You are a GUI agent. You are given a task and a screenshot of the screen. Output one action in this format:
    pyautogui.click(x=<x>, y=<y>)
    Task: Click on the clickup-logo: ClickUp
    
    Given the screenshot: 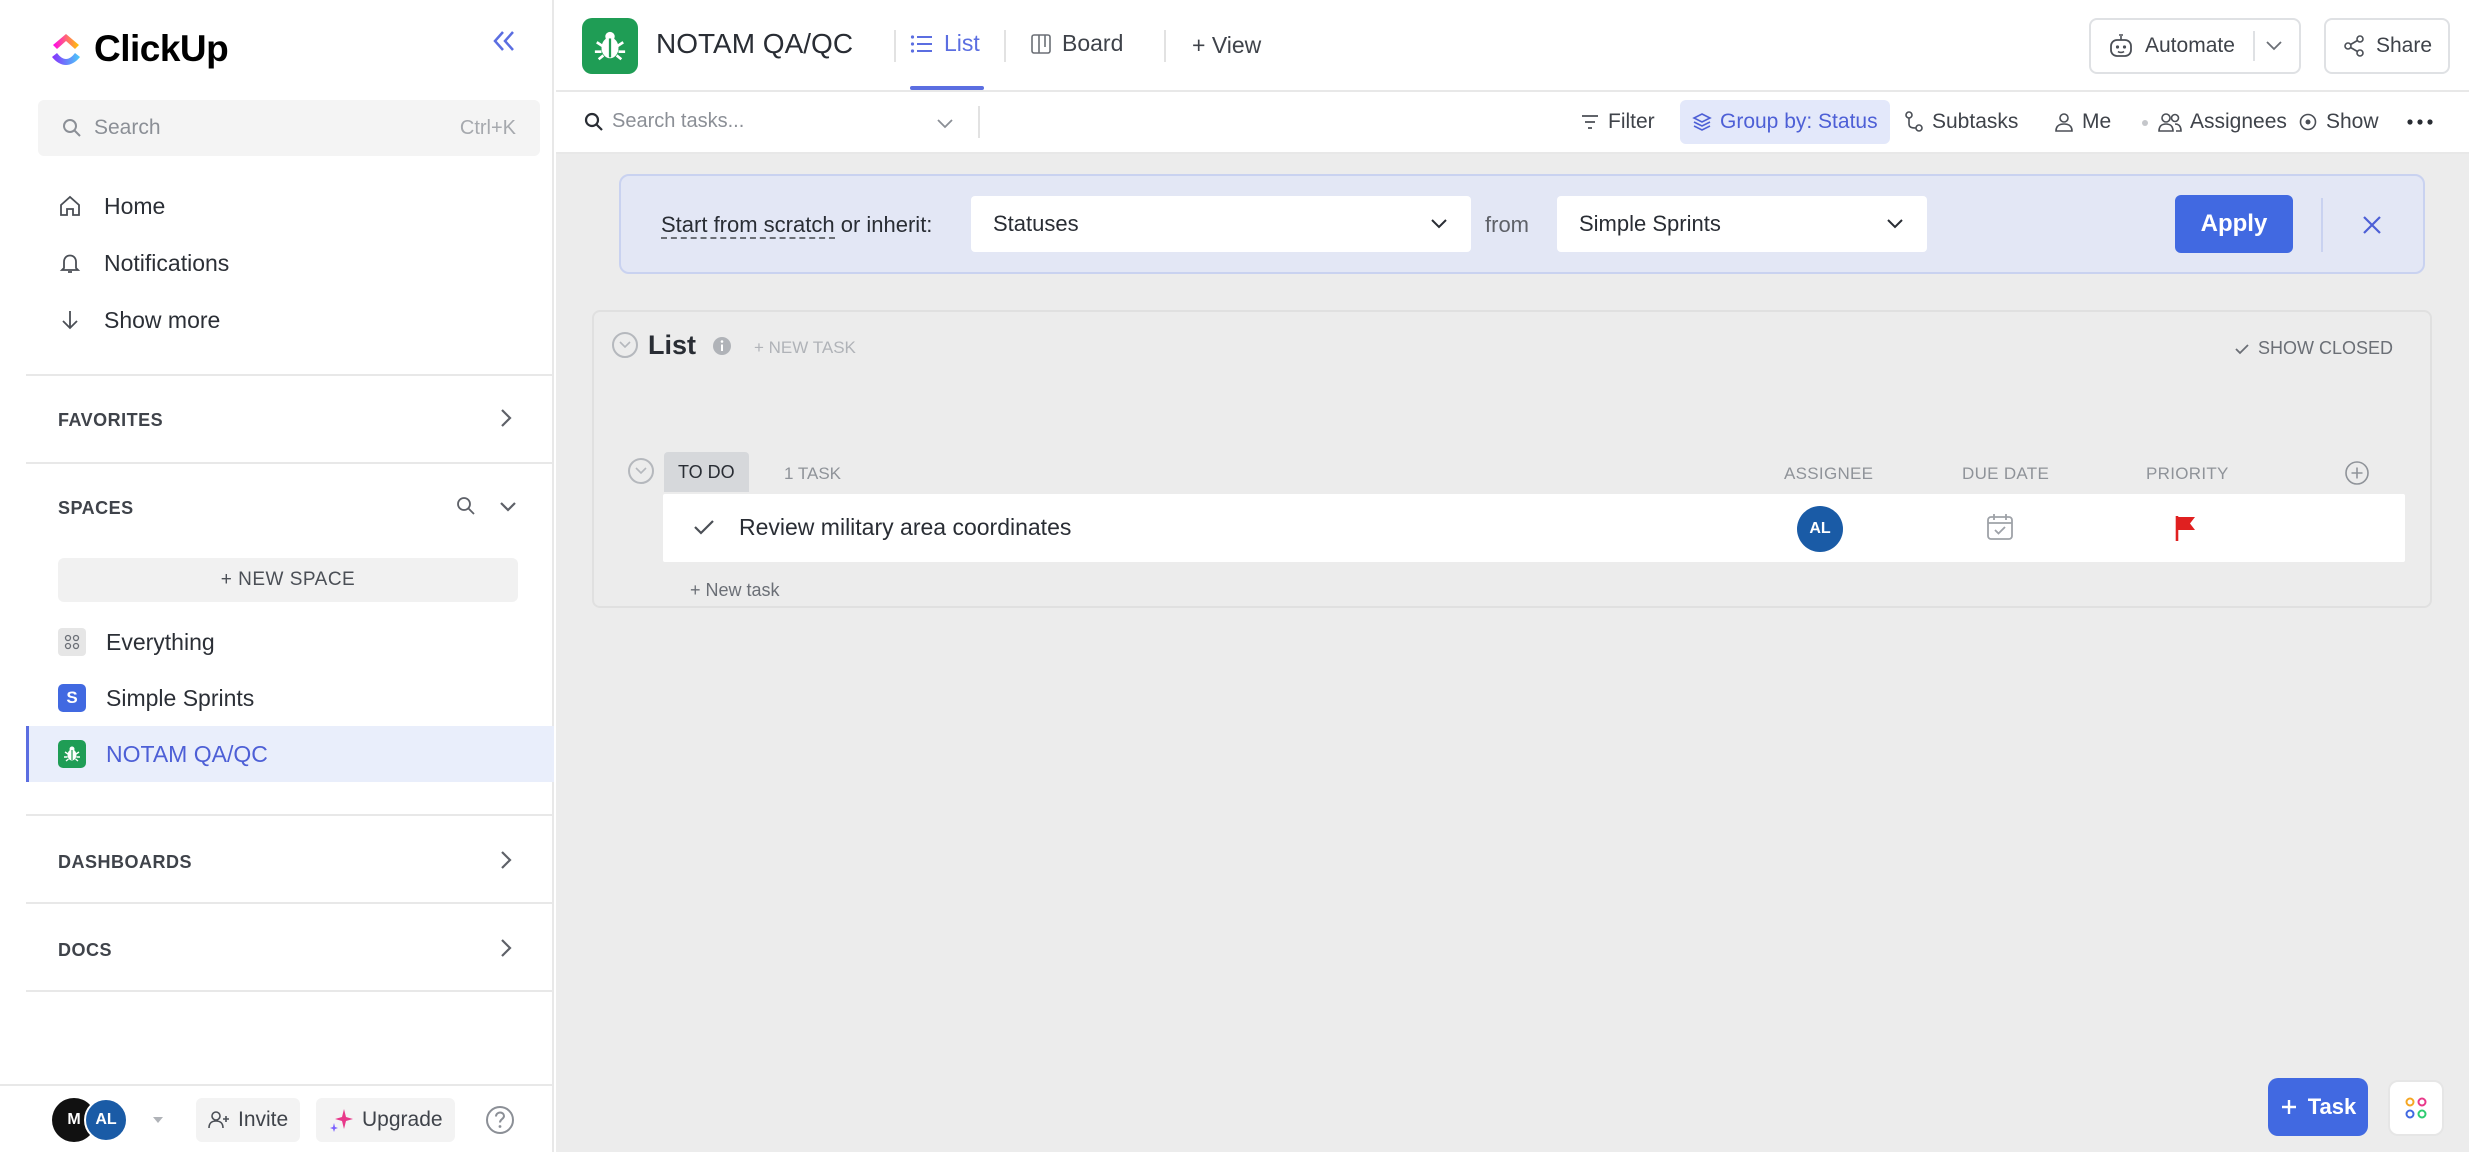 What is the action you would take?
    pyautogui.click(x=138, y=49)
    